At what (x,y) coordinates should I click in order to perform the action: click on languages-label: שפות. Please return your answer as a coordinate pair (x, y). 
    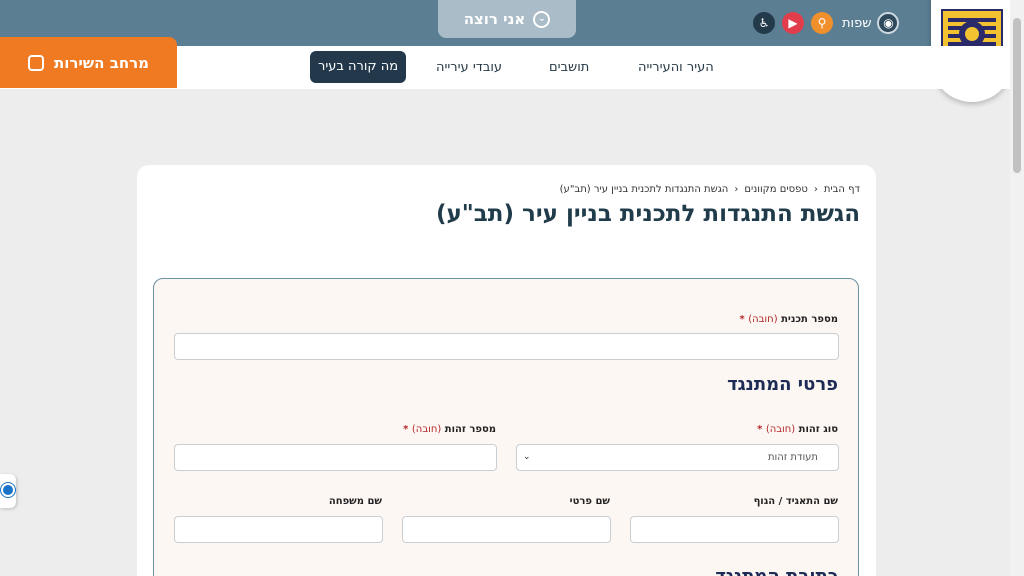
    Looking at the image, I should click on (857, 23).